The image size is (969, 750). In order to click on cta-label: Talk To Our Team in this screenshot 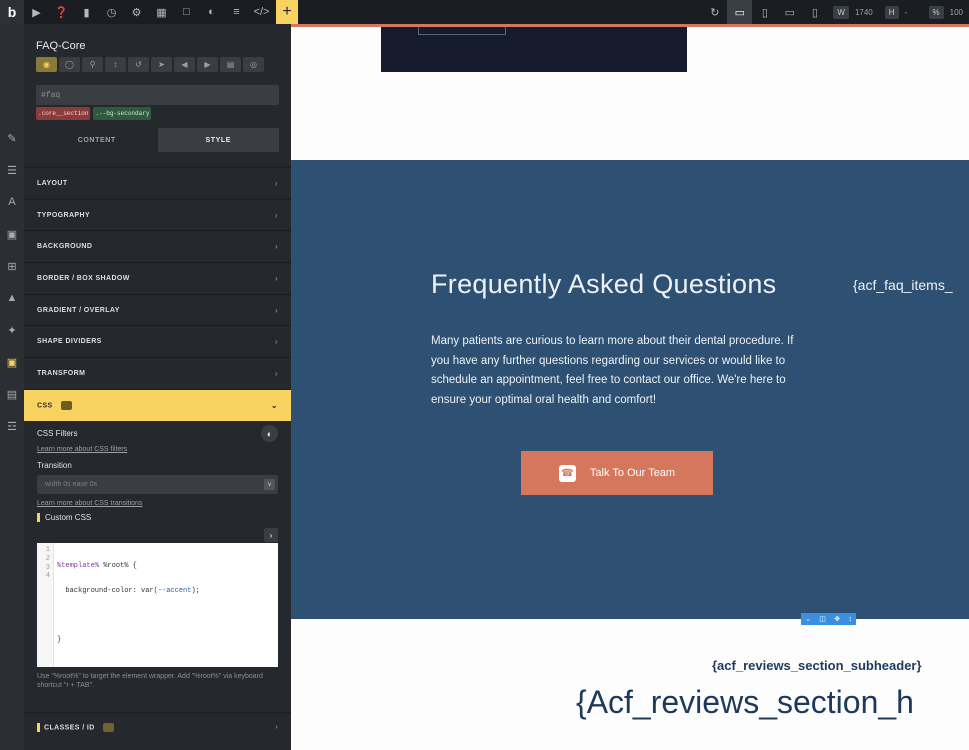, I will do `click(632, 473)`.